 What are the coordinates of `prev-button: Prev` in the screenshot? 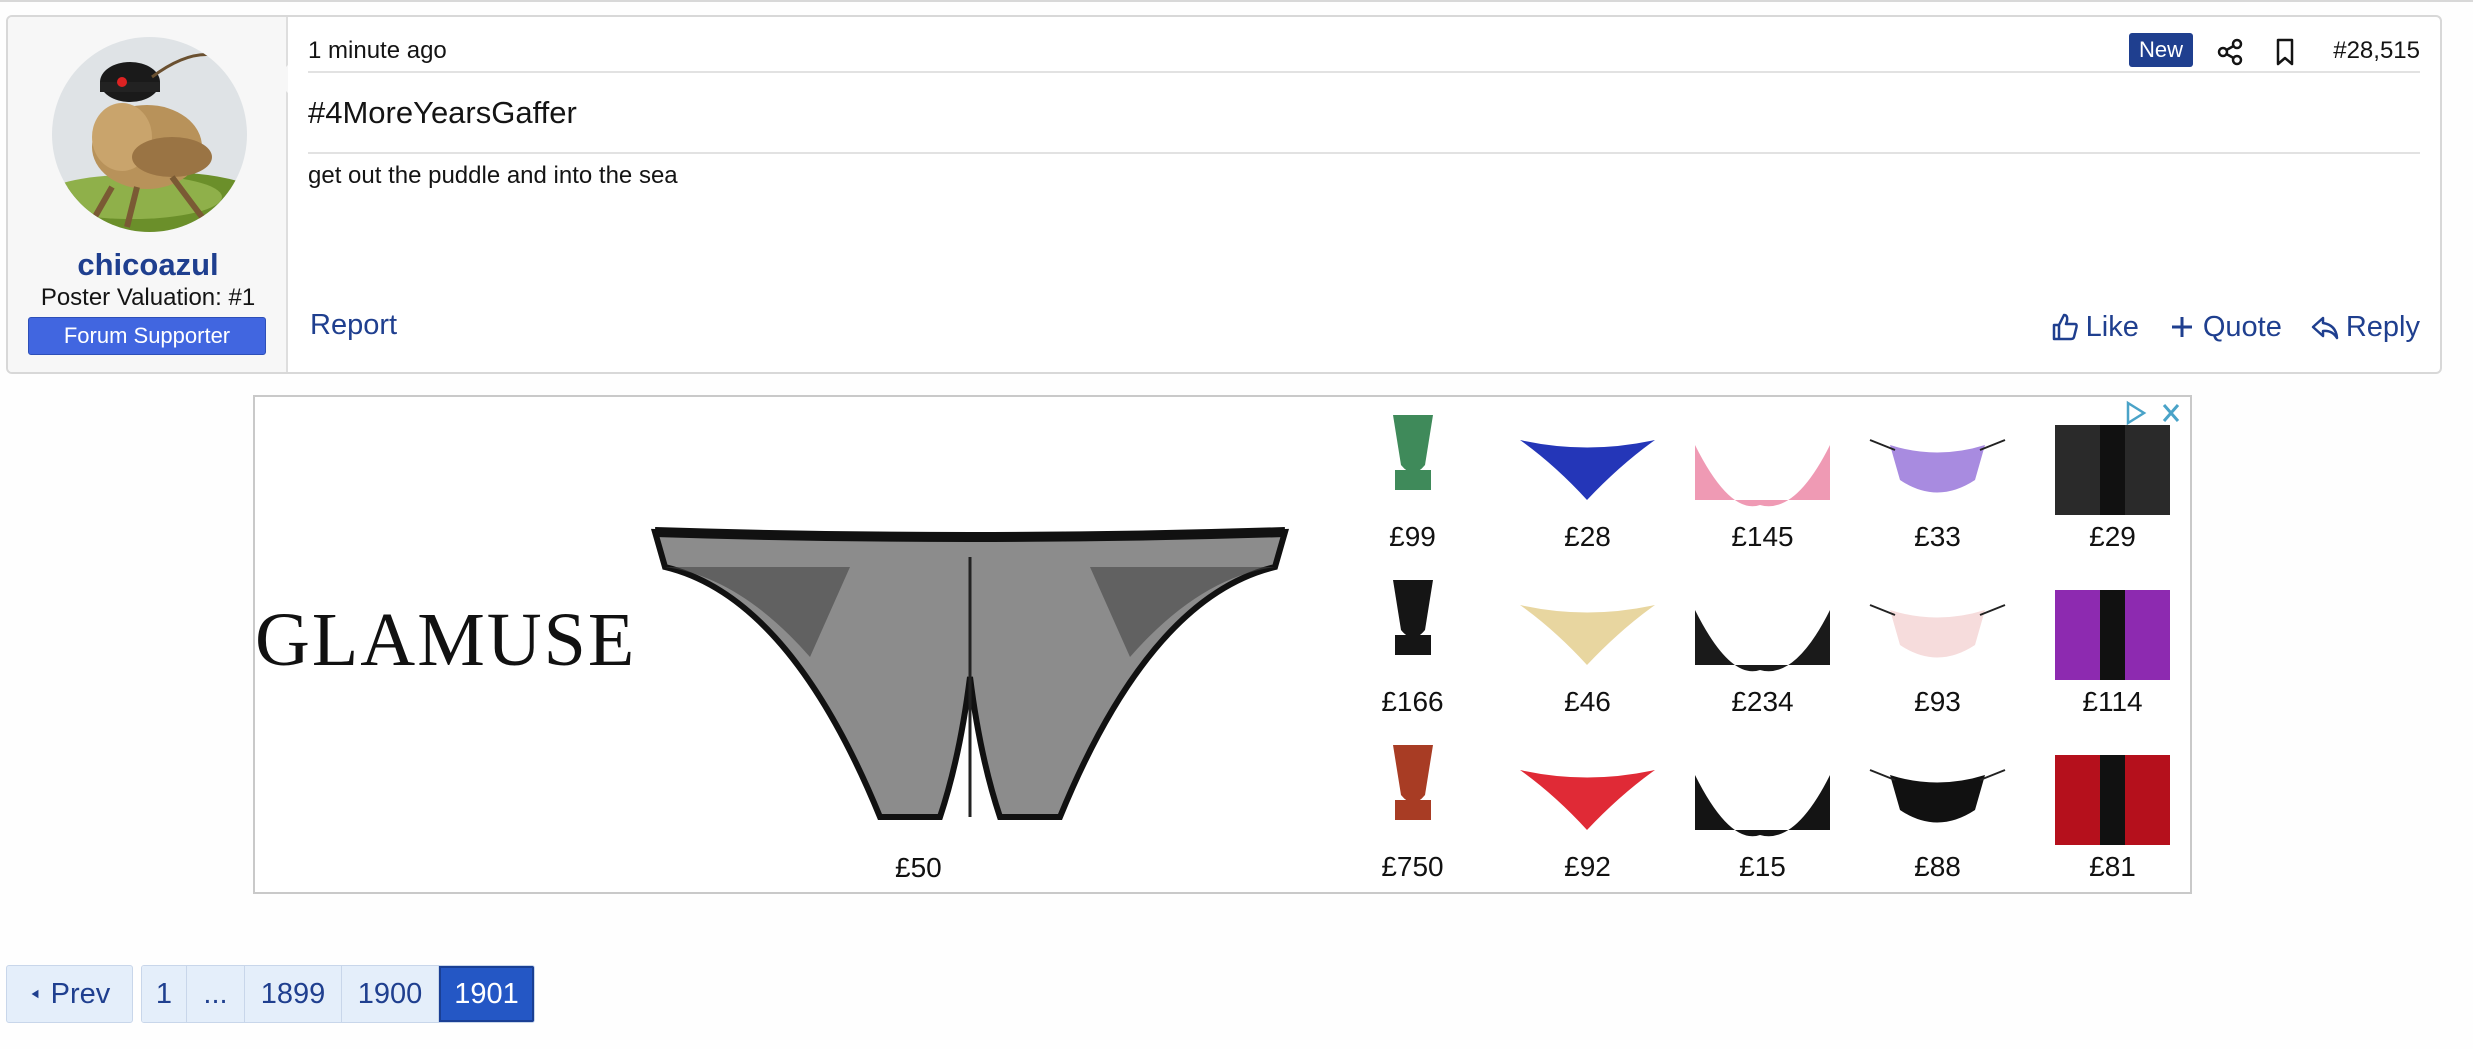 It's located at (69, 994).